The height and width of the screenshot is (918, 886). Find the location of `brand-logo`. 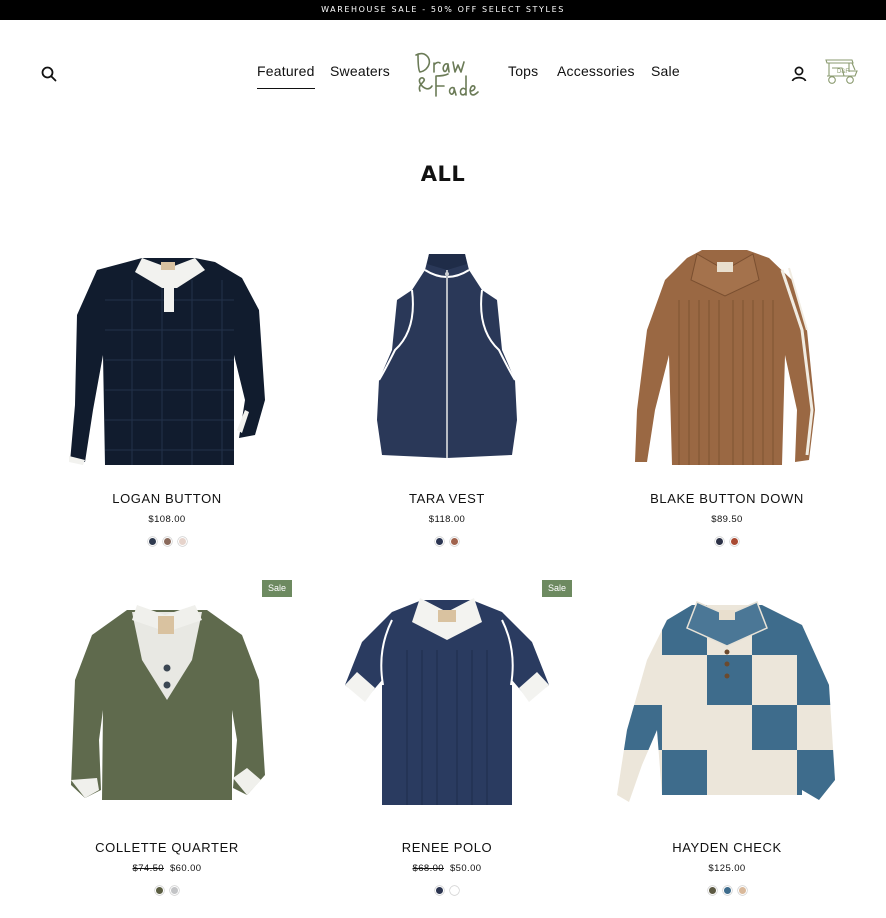

brand-logo is located at coordinates (447, 73).